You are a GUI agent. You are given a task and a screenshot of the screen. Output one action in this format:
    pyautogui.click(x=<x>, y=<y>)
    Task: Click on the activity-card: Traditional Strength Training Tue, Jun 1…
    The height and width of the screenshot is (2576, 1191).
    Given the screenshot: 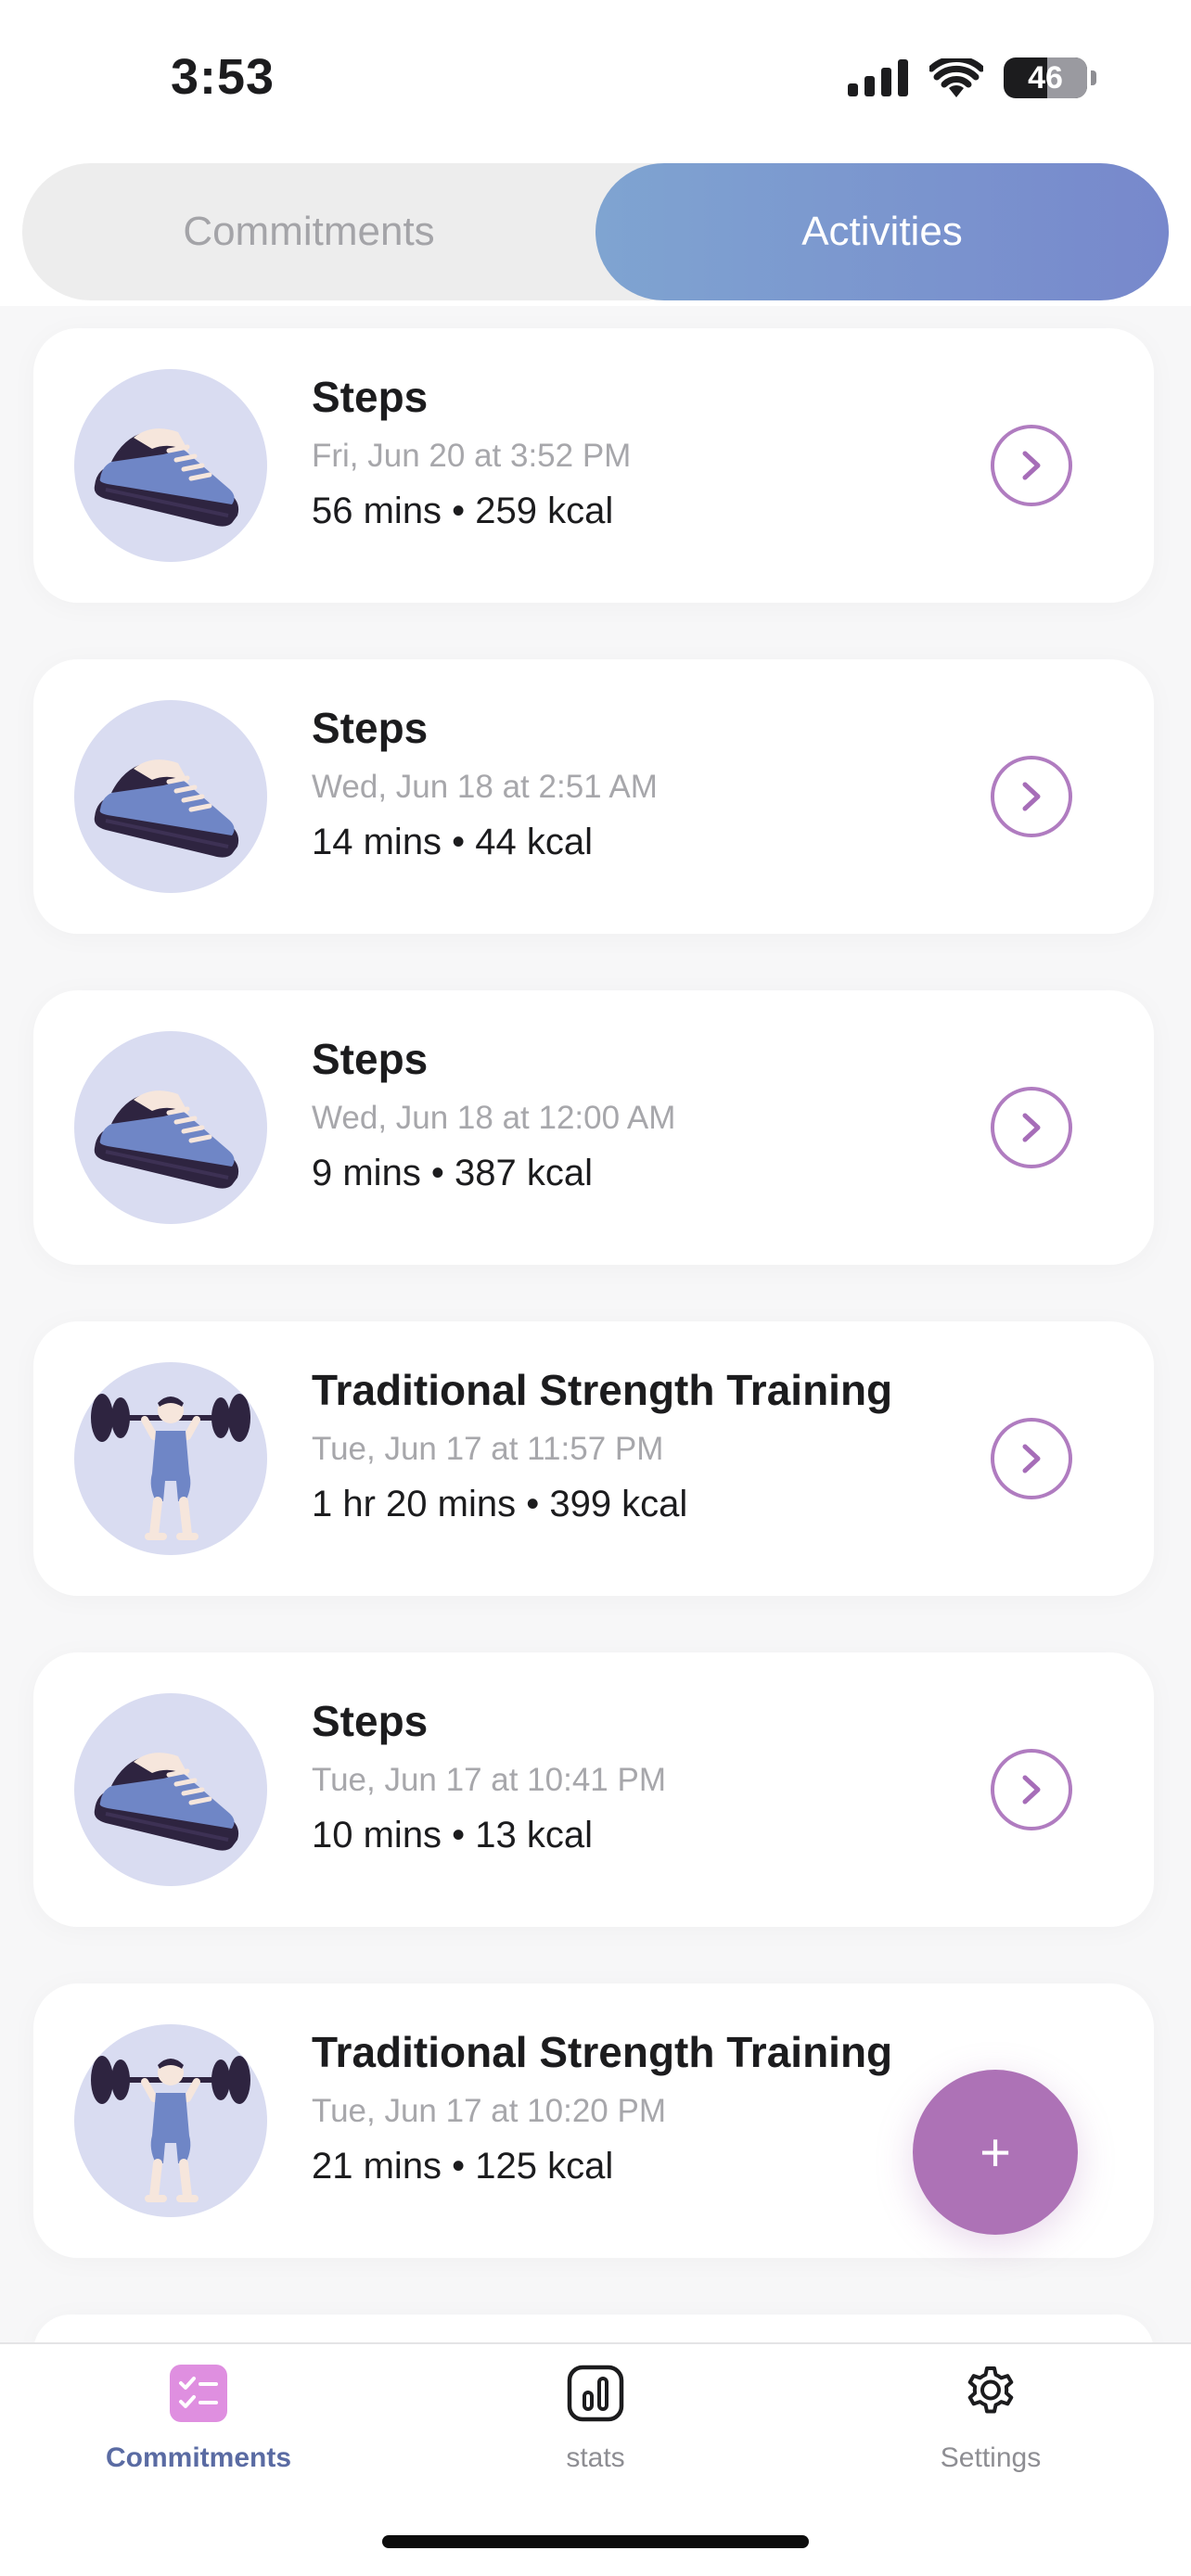 What is the action you would take?
    pyautogui.click(x=593, y=1458)
    